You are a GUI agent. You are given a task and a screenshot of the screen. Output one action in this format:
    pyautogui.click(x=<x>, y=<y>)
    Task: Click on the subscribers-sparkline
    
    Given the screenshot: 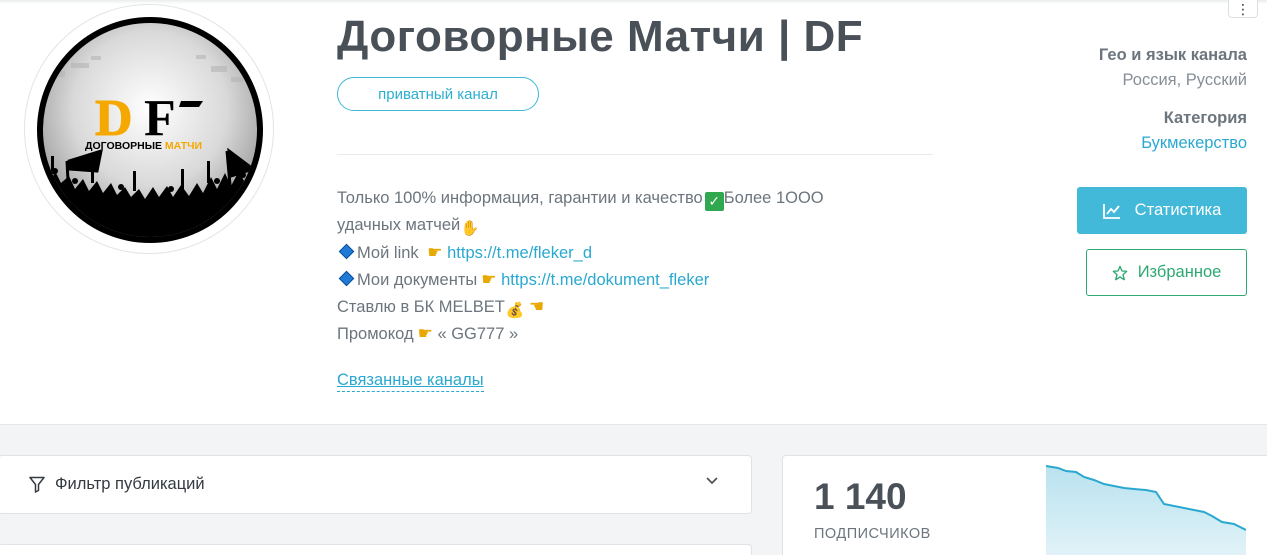 What is the action you would take?
    pyautogui.click(x=1146, y=510)
    